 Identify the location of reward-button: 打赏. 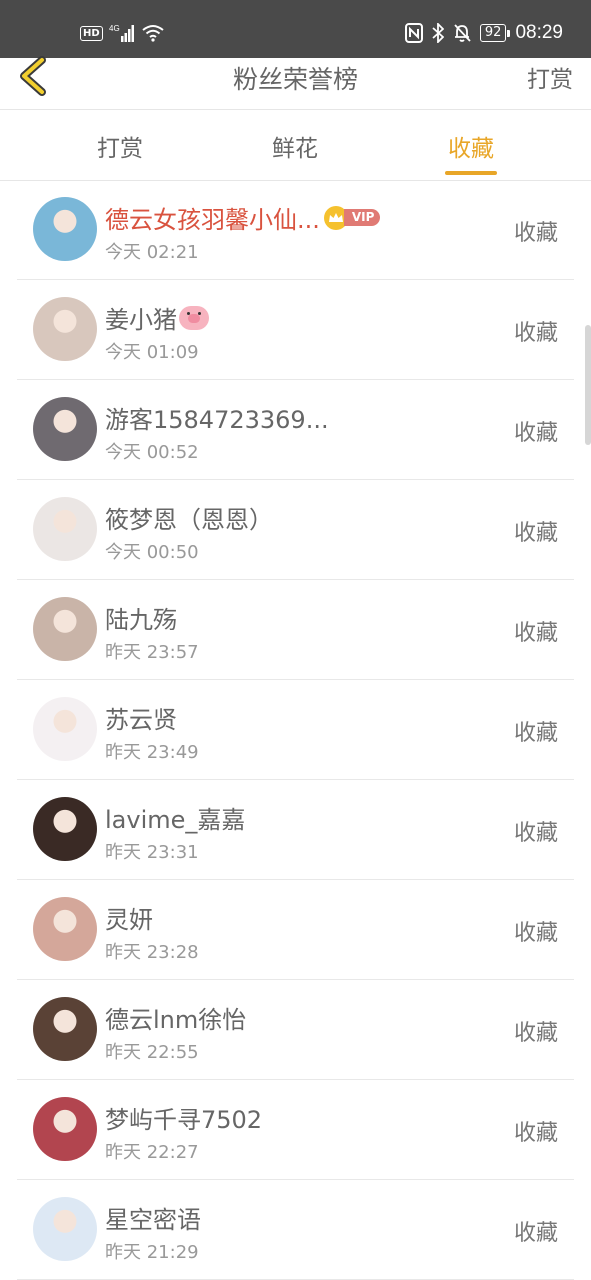
(550, 77).